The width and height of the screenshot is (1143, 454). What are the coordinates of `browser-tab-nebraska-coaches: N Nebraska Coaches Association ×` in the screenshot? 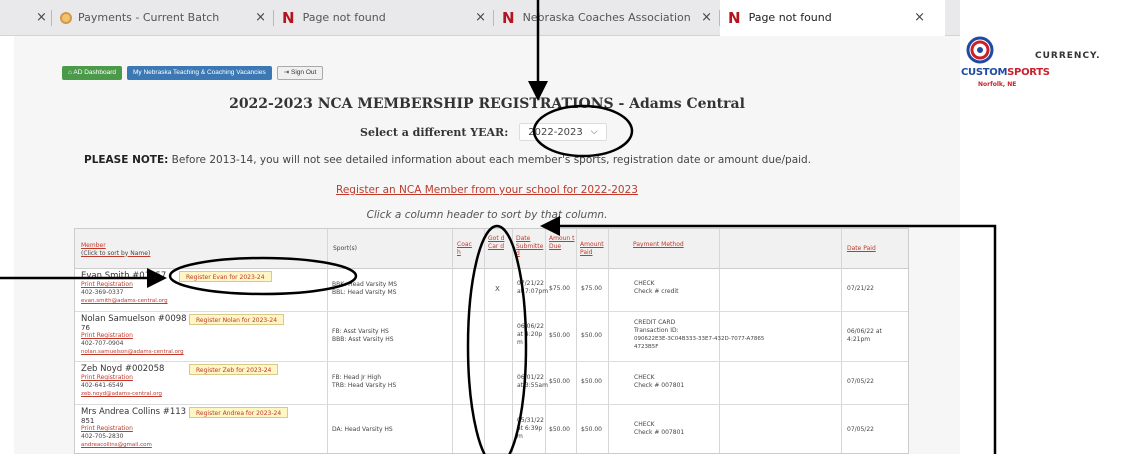 It's located at (607, 18).